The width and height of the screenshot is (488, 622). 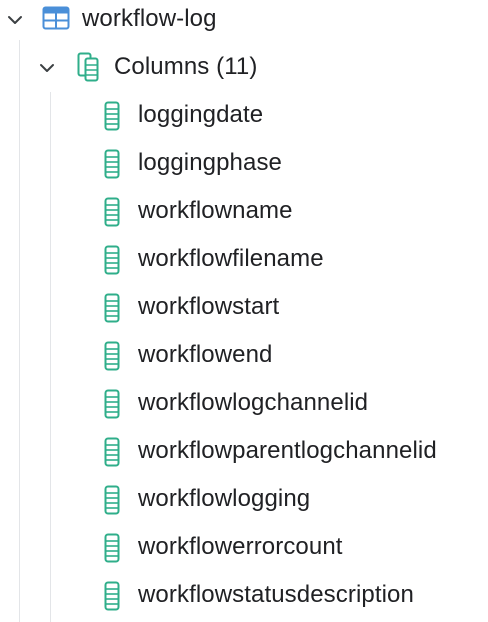 I want to click on column-item: workflowlogging, so click(x=244, y=500).